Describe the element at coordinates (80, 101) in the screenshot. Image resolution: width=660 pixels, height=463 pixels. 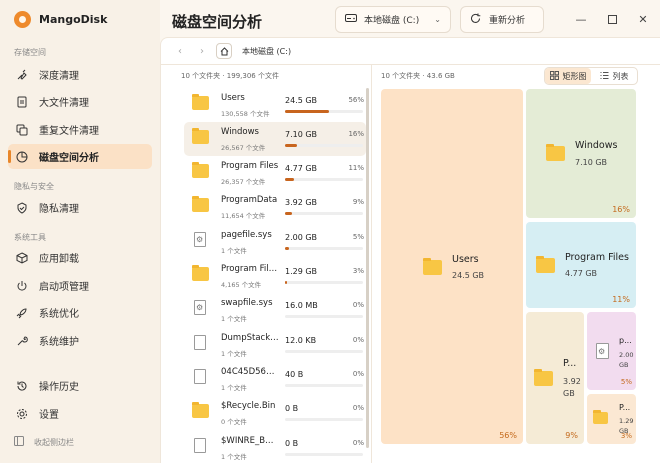
I see `sidebar-item-large-files: 大文件清理` at that location.